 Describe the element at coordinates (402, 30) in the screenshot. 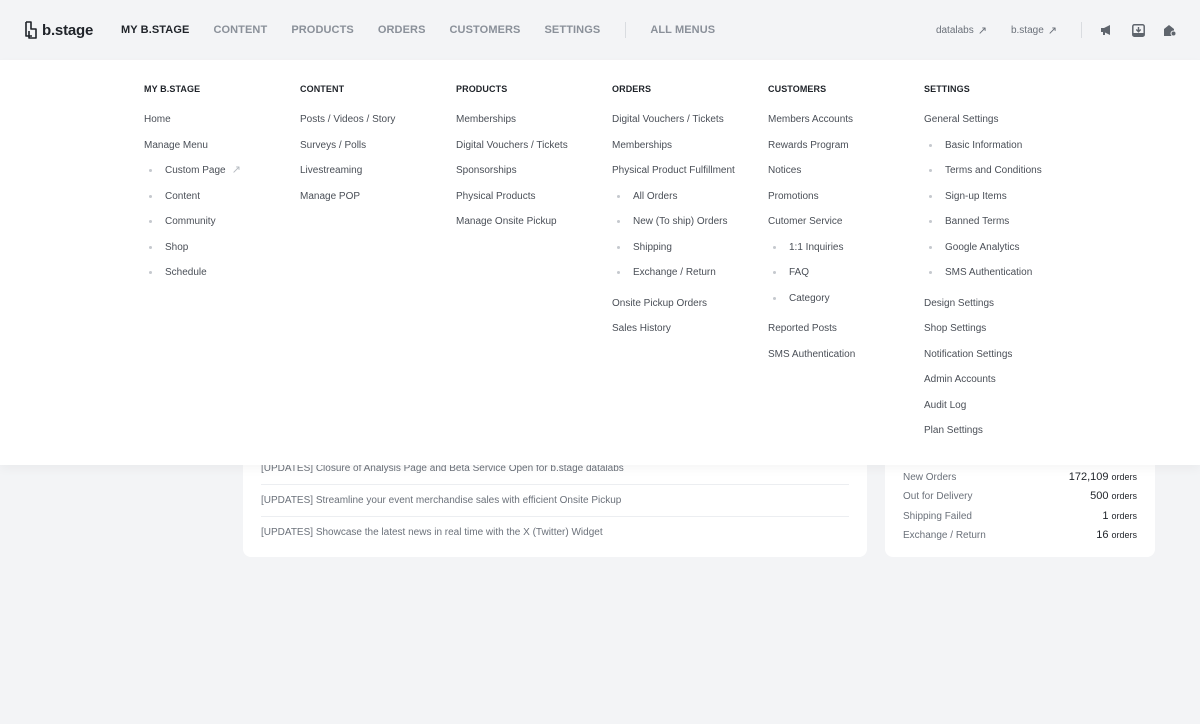

I see `nav-orders: ORDERS` at that location.